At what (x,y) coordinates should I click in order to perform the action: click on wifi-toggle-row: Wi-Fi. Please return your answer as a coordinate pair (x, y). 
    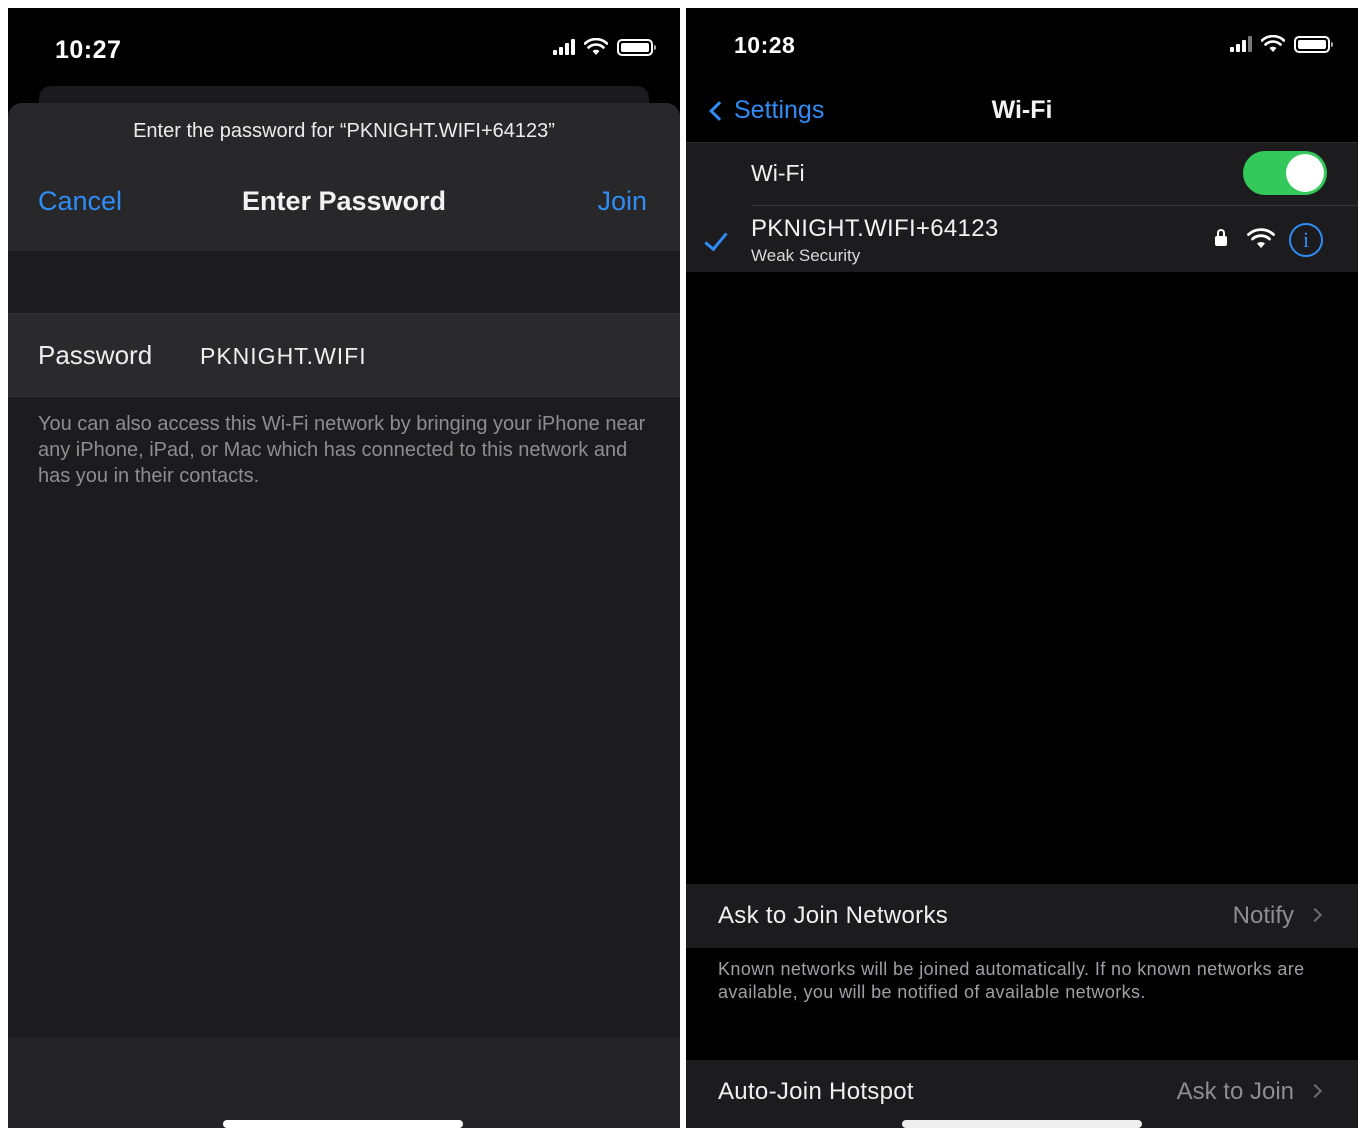
    Looking at the image, I should click on (1022, 174).